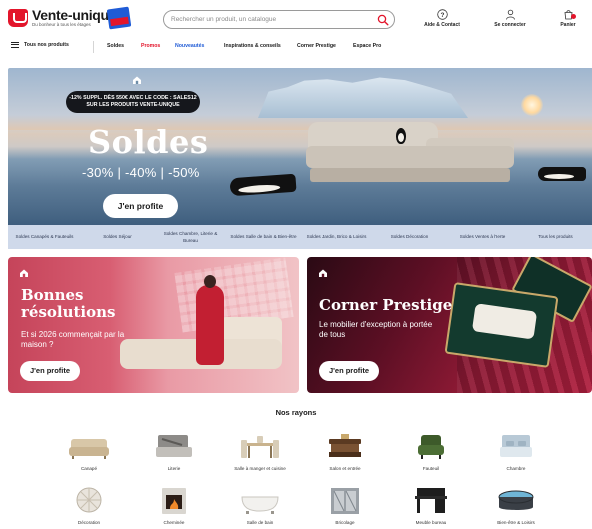 The image size is (592, 529). What do you see at coordinates (345, 447) in the screenshot?
I see `coffee-table-icon` at bounding box center [345, 447].